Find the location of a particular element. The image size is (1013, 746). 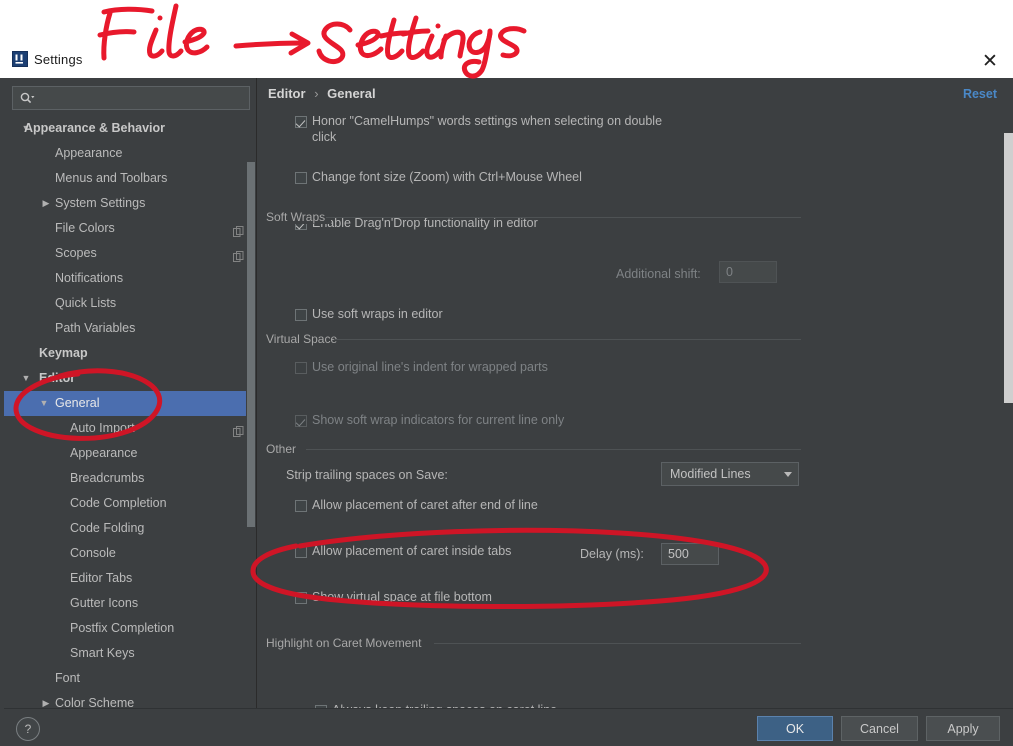

sidebar-item-gutter-icons: Gutter Icons is located at coordinates (130, 603).